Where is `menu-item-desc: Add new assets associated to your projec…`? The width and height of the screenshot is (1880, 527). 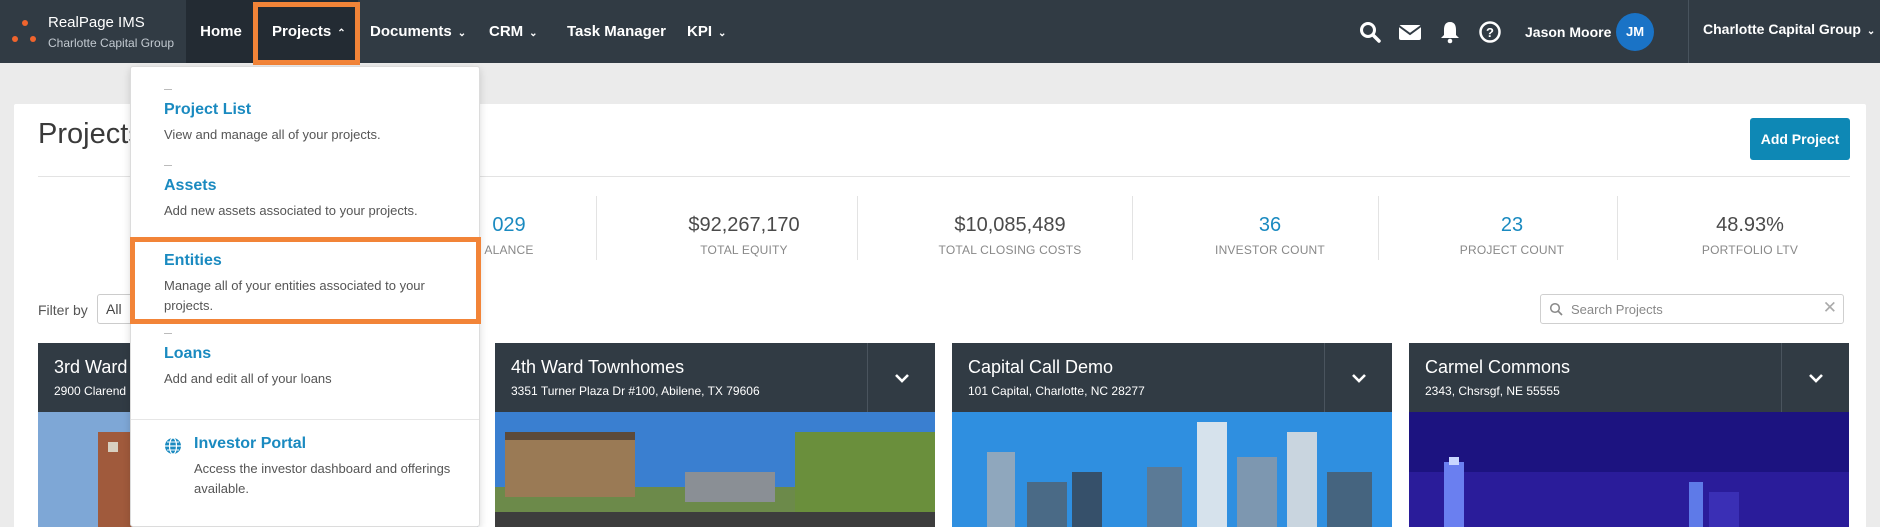
menu-item-desc: Add new assets associated to your projec… is located at coordinates (291, 210).